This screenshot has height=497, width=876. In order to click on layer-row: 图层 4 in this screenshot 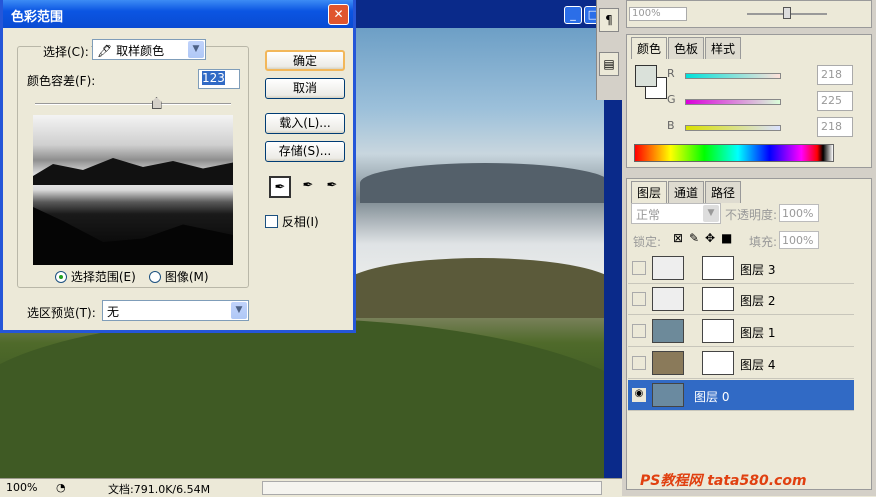, I will do `click(741, 363)`.